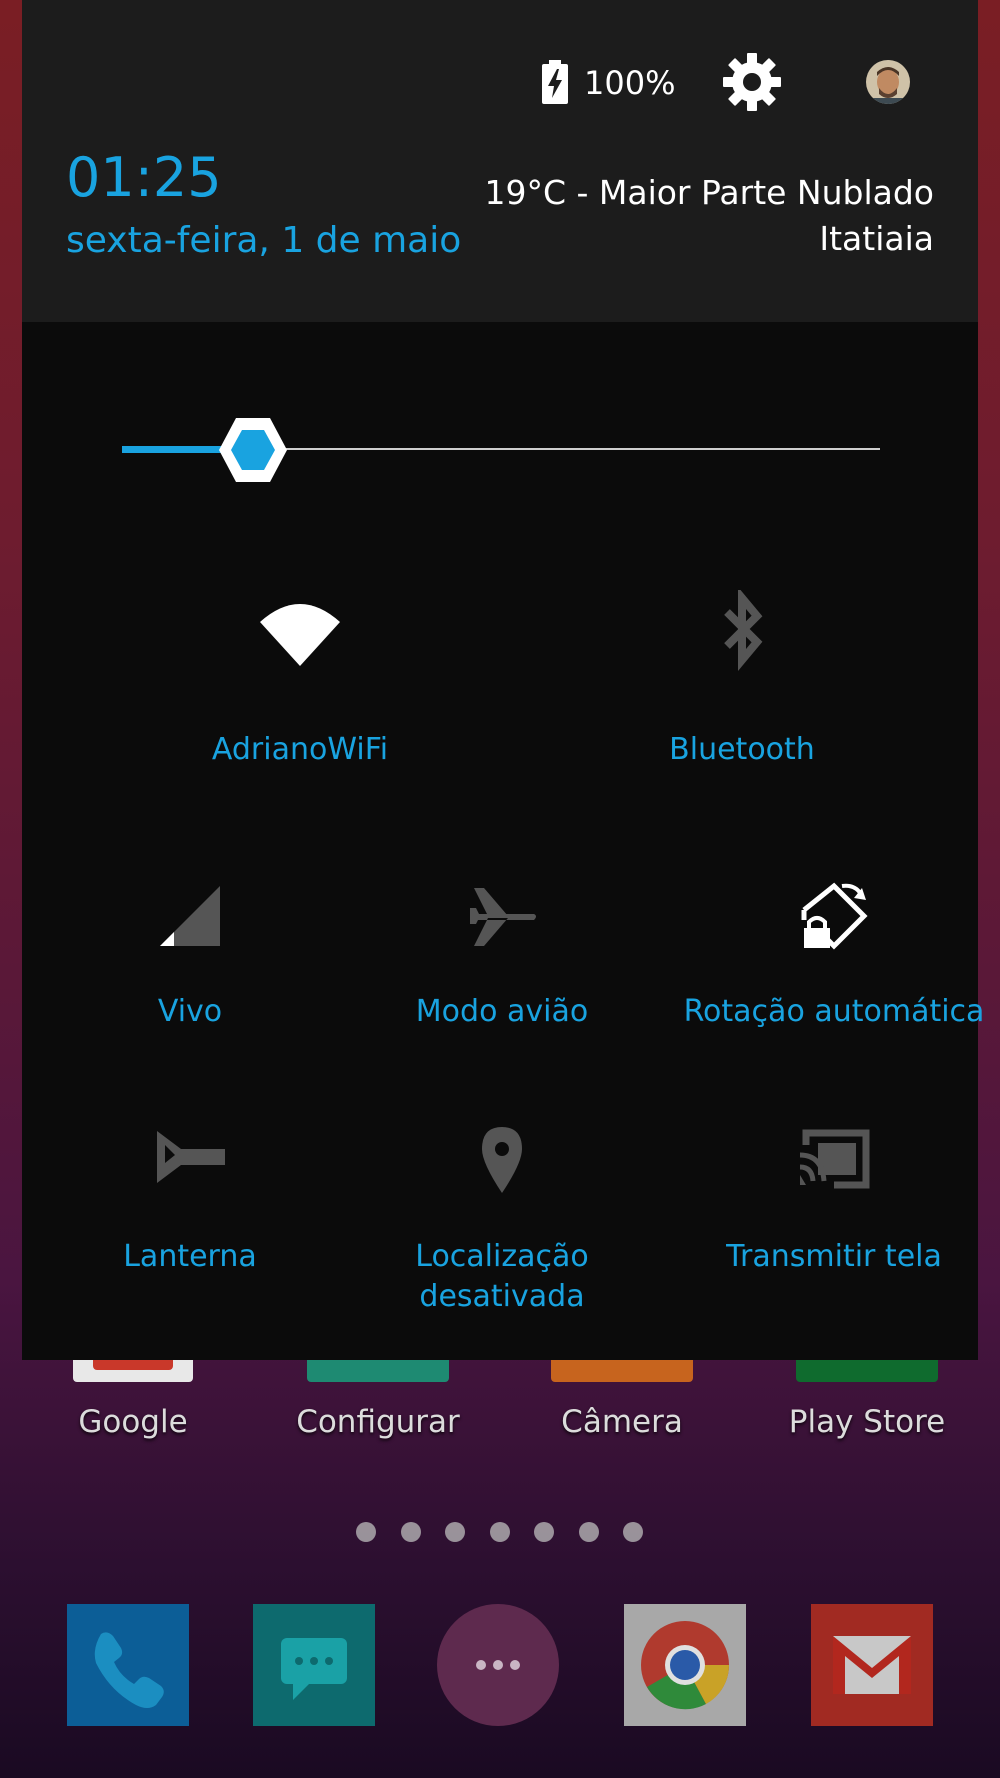  I want to click on dock, so click(500, 1666).